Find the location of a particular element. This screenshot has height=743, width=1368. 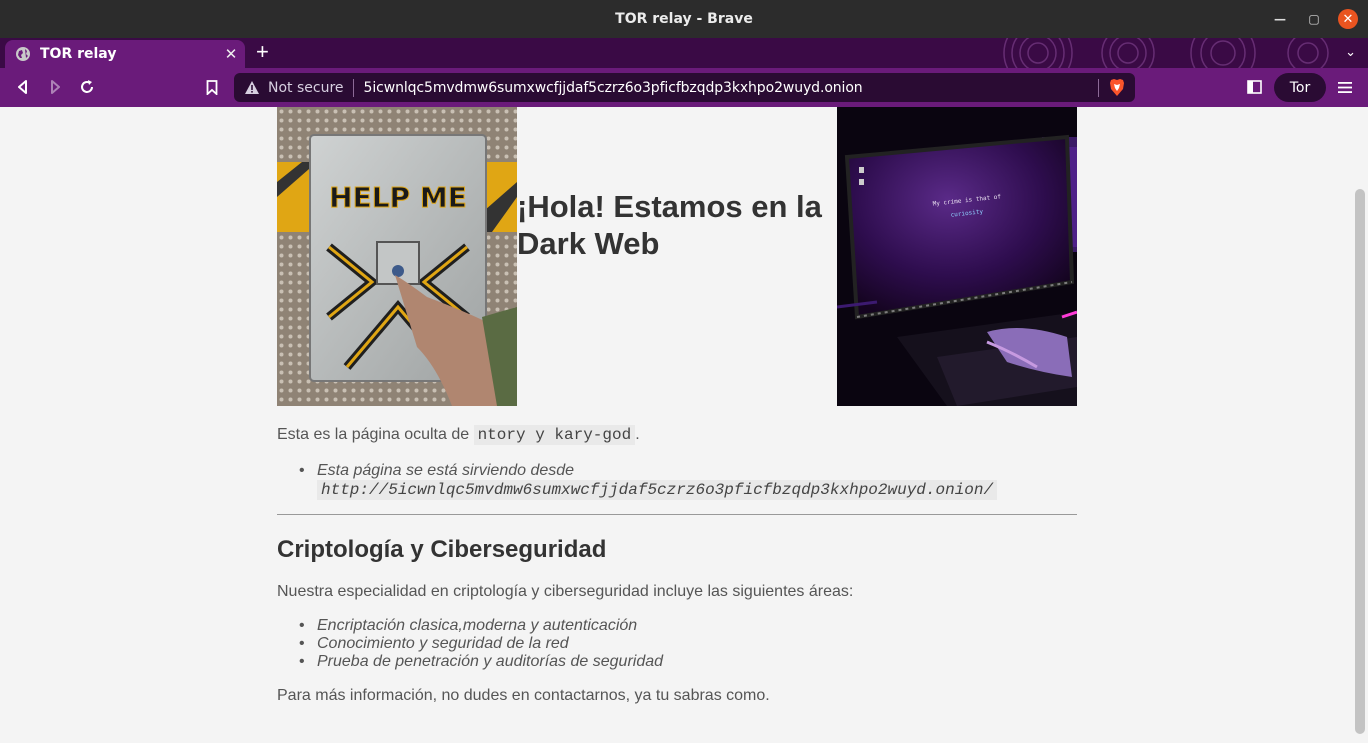

shields-divider is located at coordinates (1098, 88).